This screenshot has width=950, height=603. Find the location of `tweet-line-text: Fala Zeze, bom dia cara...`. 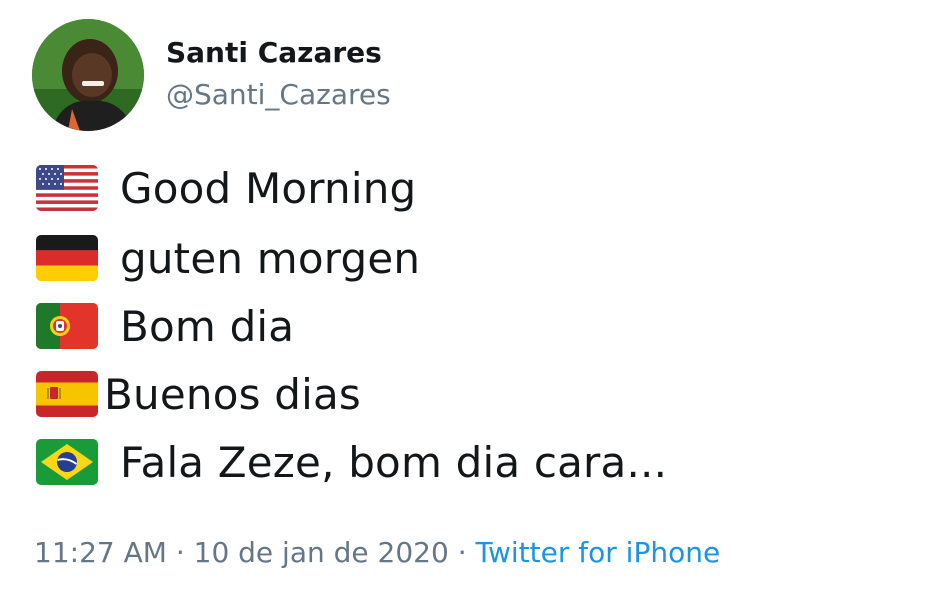

tweet-line-text: Fala Zeze, bom dia cara... is located at coordinates (394, 462).